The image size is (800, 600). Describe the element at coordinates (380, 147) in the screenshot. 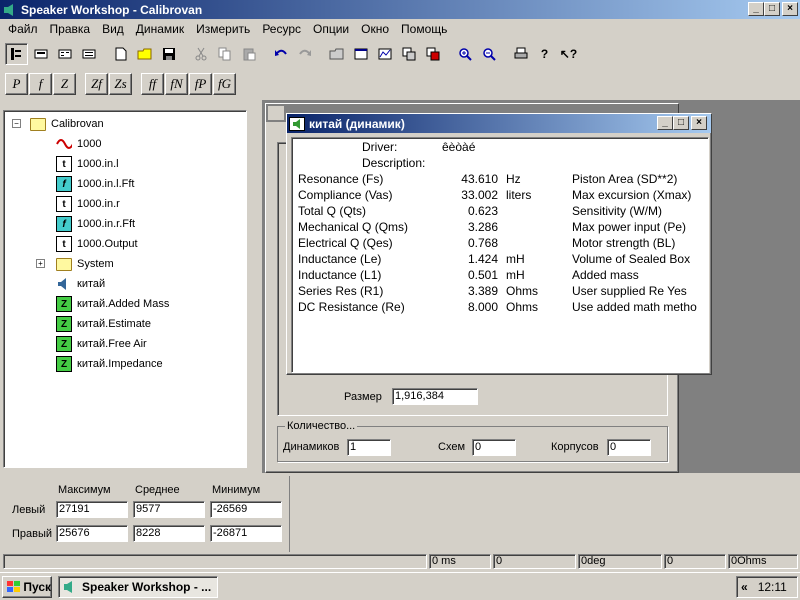

I see `driver-label: Driver:` at that location.